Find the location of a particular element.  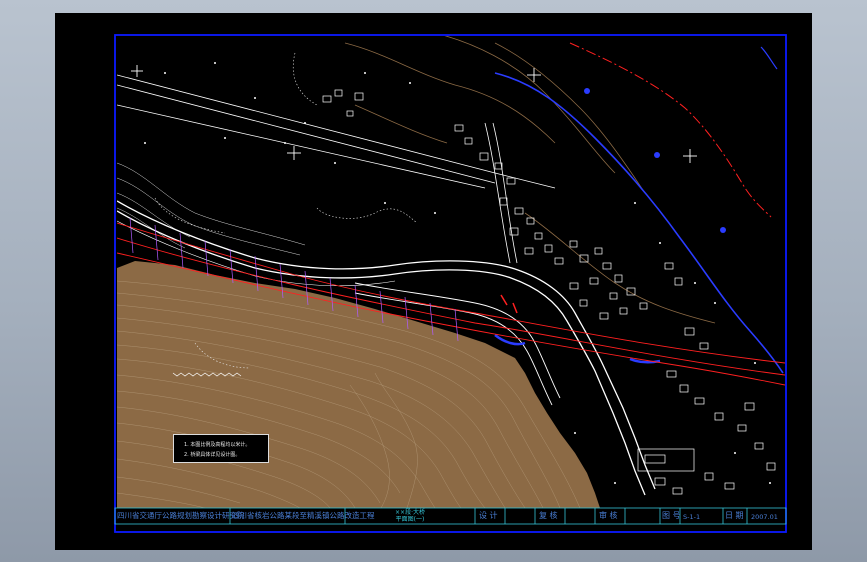

notes-box: 1. 本图比例及高程均以米计。 2. 桥梁具体详见设计图。 is located at coordinates (221, 448).